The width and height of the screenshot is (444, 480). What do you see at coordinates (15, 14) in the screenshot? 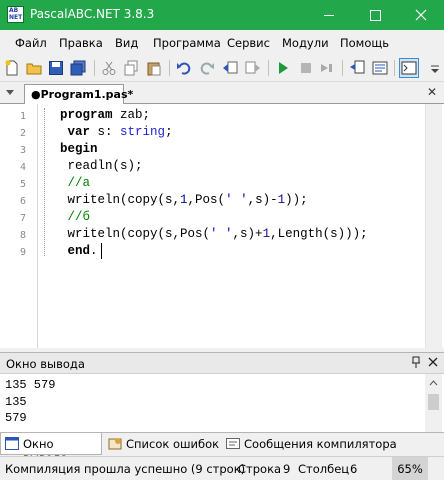
I see `app-icon: AB NET` at bounding box center [15, 14].